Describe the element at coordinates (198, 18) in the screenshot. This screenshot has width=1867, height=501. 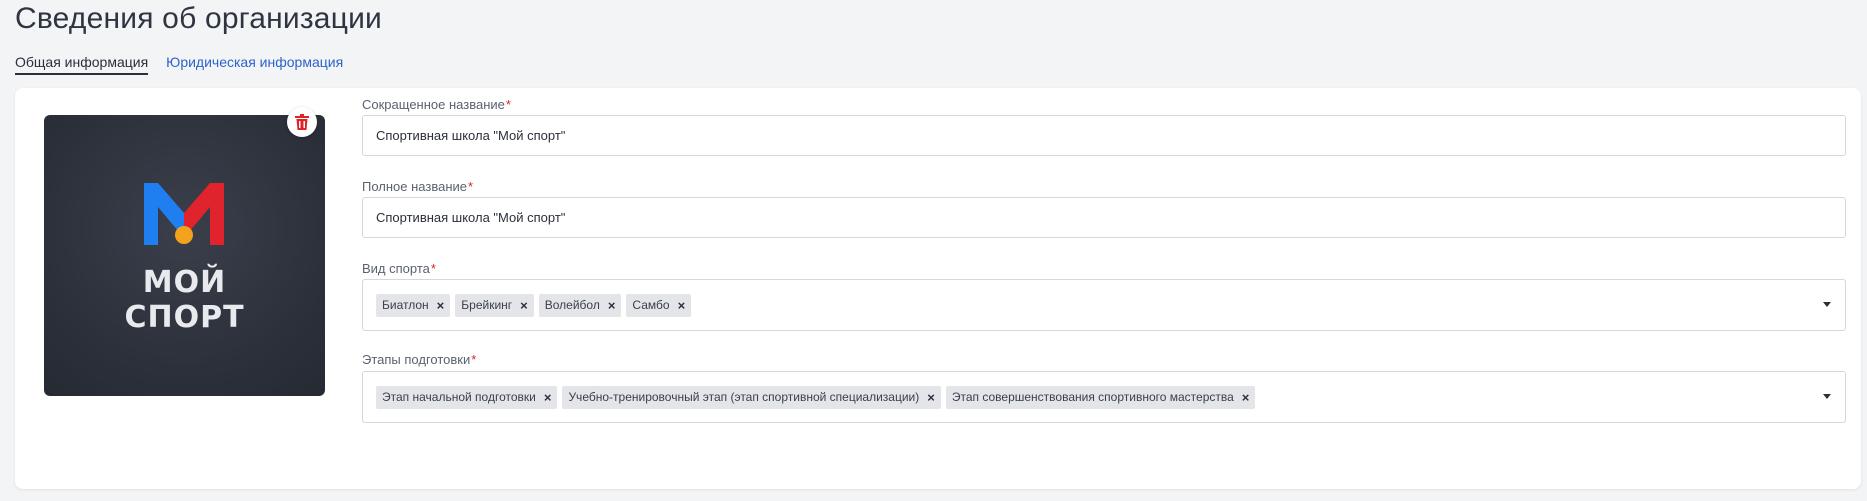
I see `page-title: Сведения об организации` at that location.